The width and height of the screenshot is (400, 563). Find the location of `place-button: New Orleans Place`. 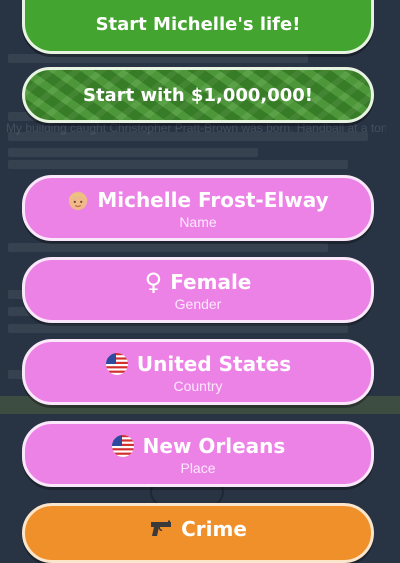

place-button: New Orleans Place is located at coordinates (198, 454).